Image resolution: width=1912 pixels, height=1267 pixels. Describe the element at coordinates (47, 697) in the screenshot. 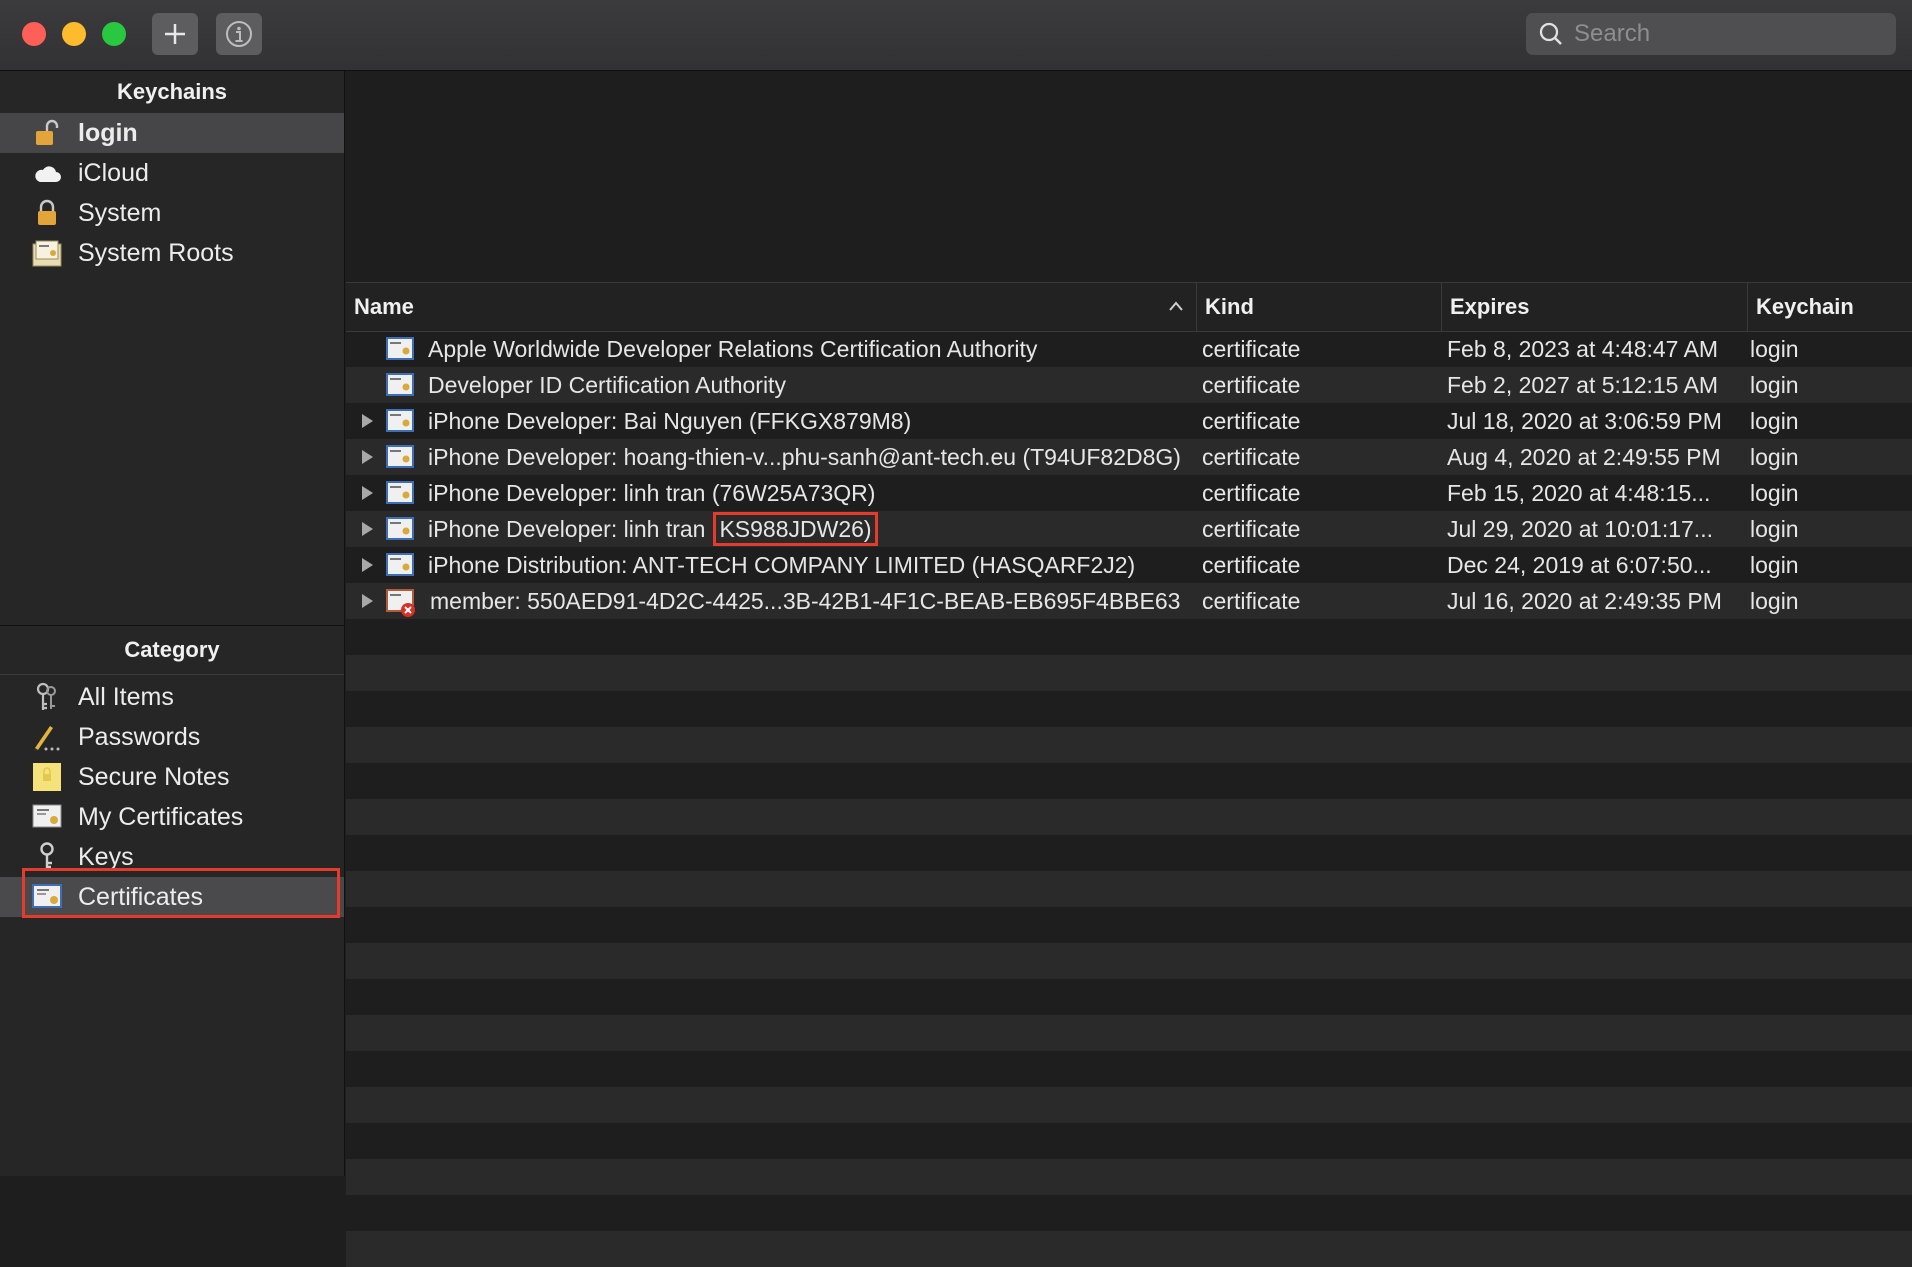

I see `keys-icon` at that location.